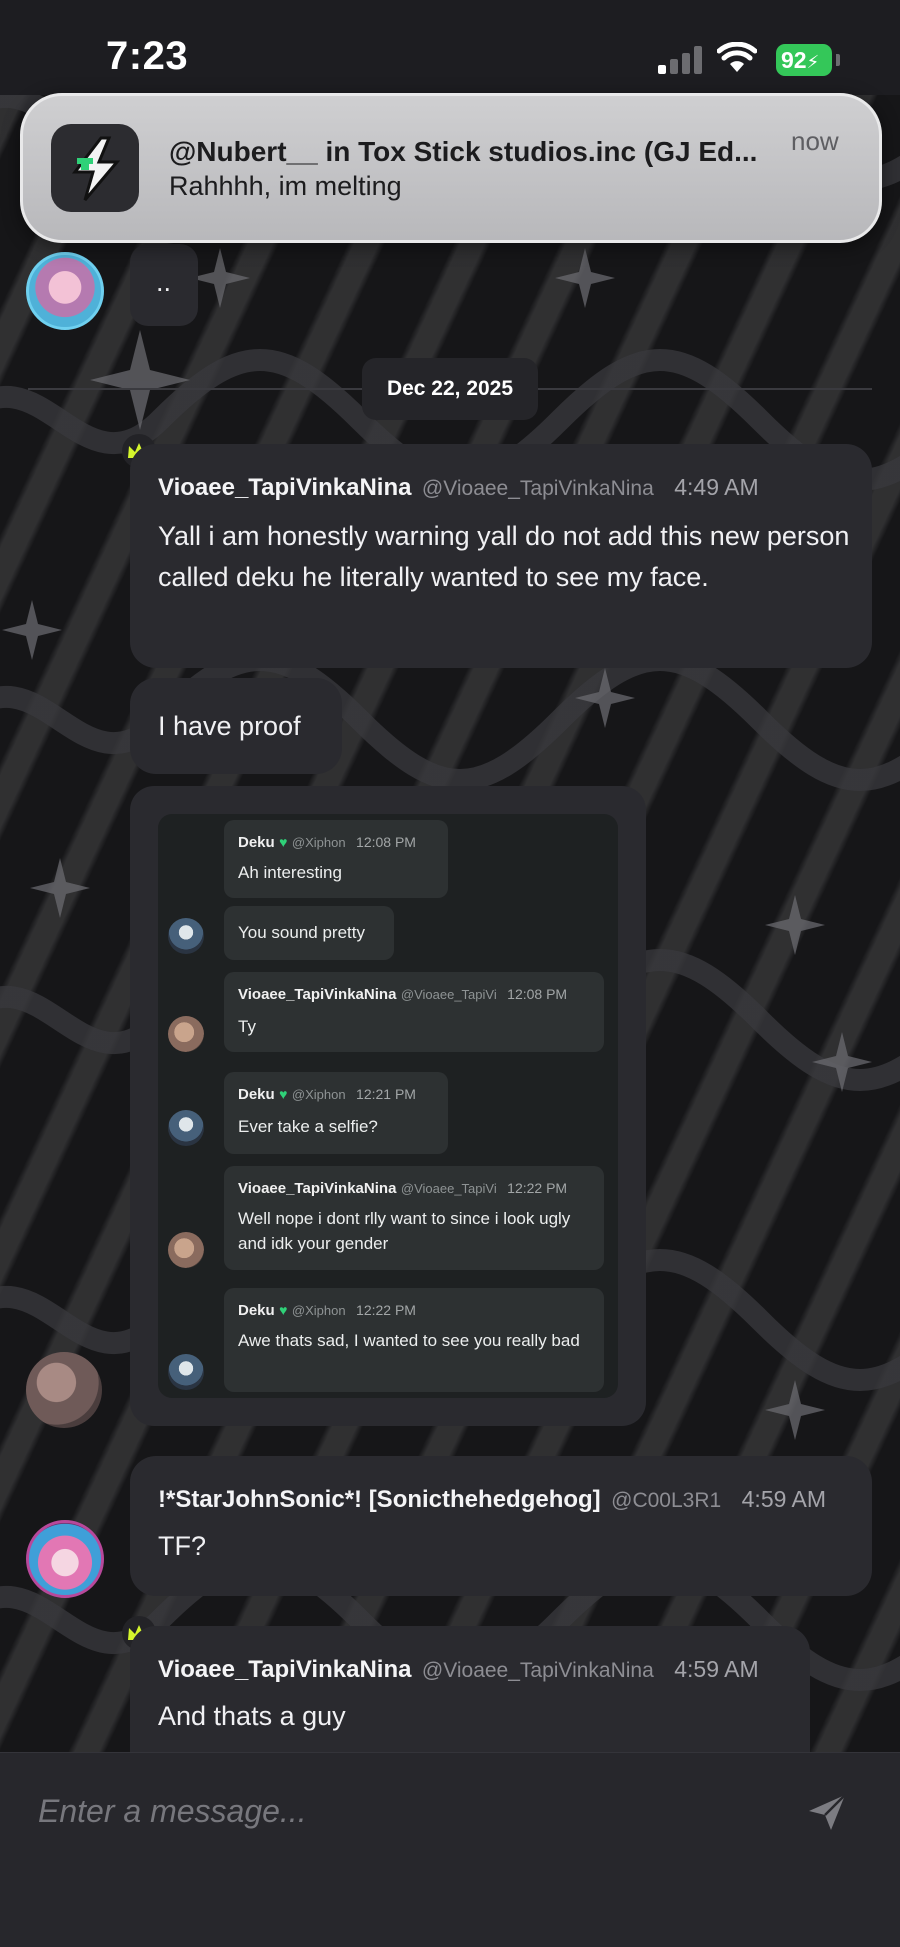 This screenshot has height=1947, width=900. What do you see at coordinates (290, 872) in the screenshot?
I see `mini-text: Ah interesting` at bounding box center [290, 872].